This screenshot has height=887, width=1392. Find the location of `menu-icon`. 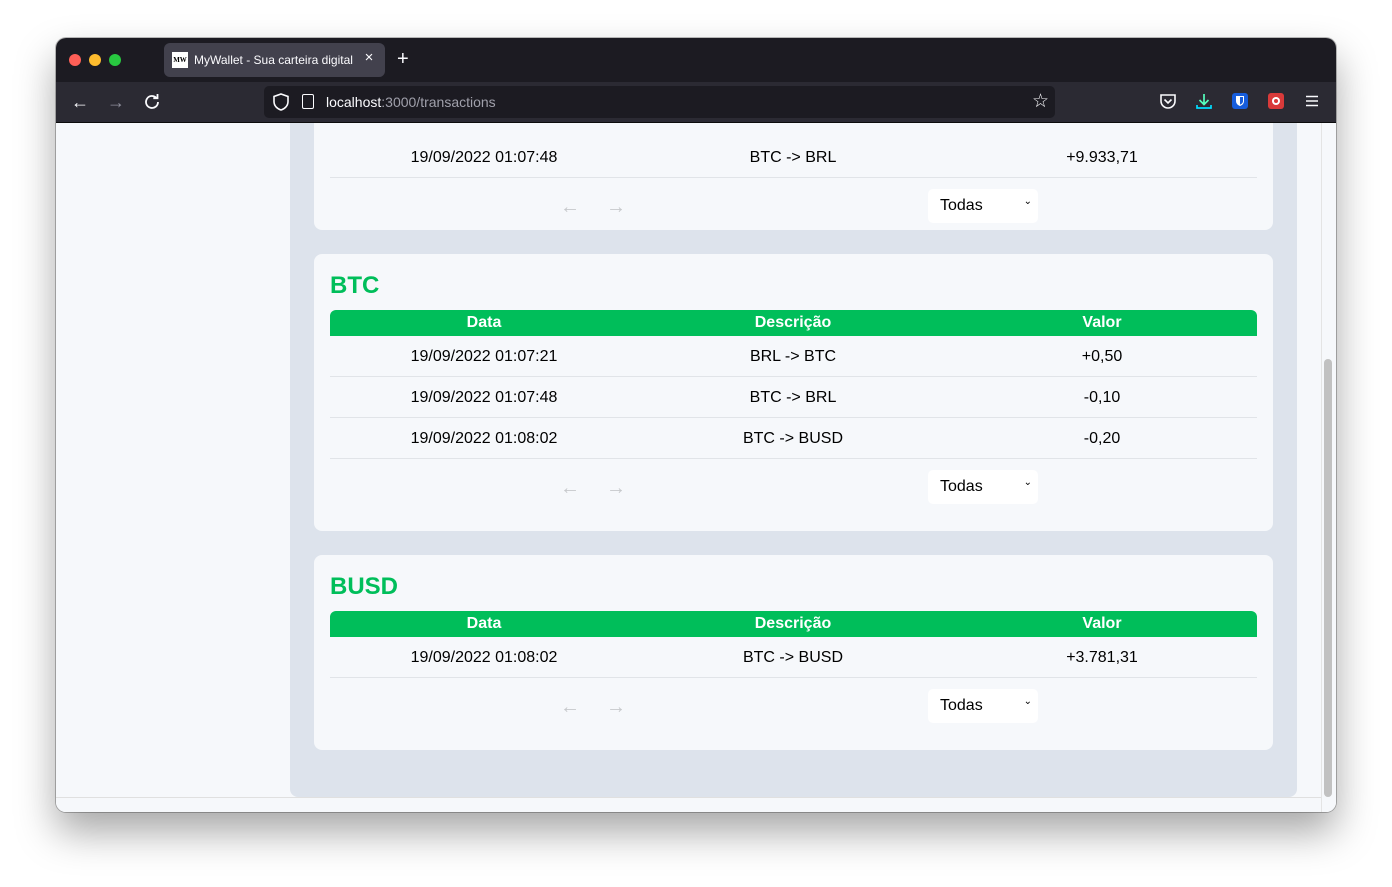

menu-icon is located at coordinates (1312, 101).